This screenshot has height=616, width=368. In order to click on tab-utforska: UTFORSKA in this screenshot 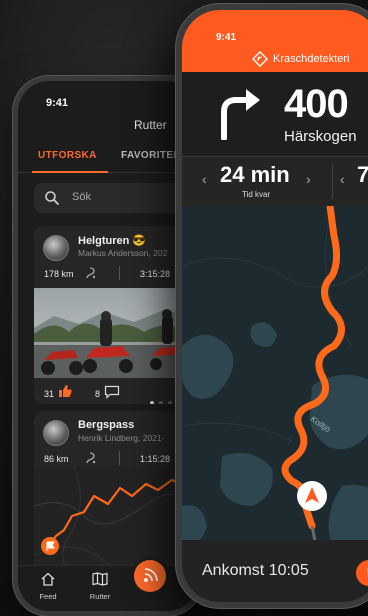, I will do `click(67, 155)`.